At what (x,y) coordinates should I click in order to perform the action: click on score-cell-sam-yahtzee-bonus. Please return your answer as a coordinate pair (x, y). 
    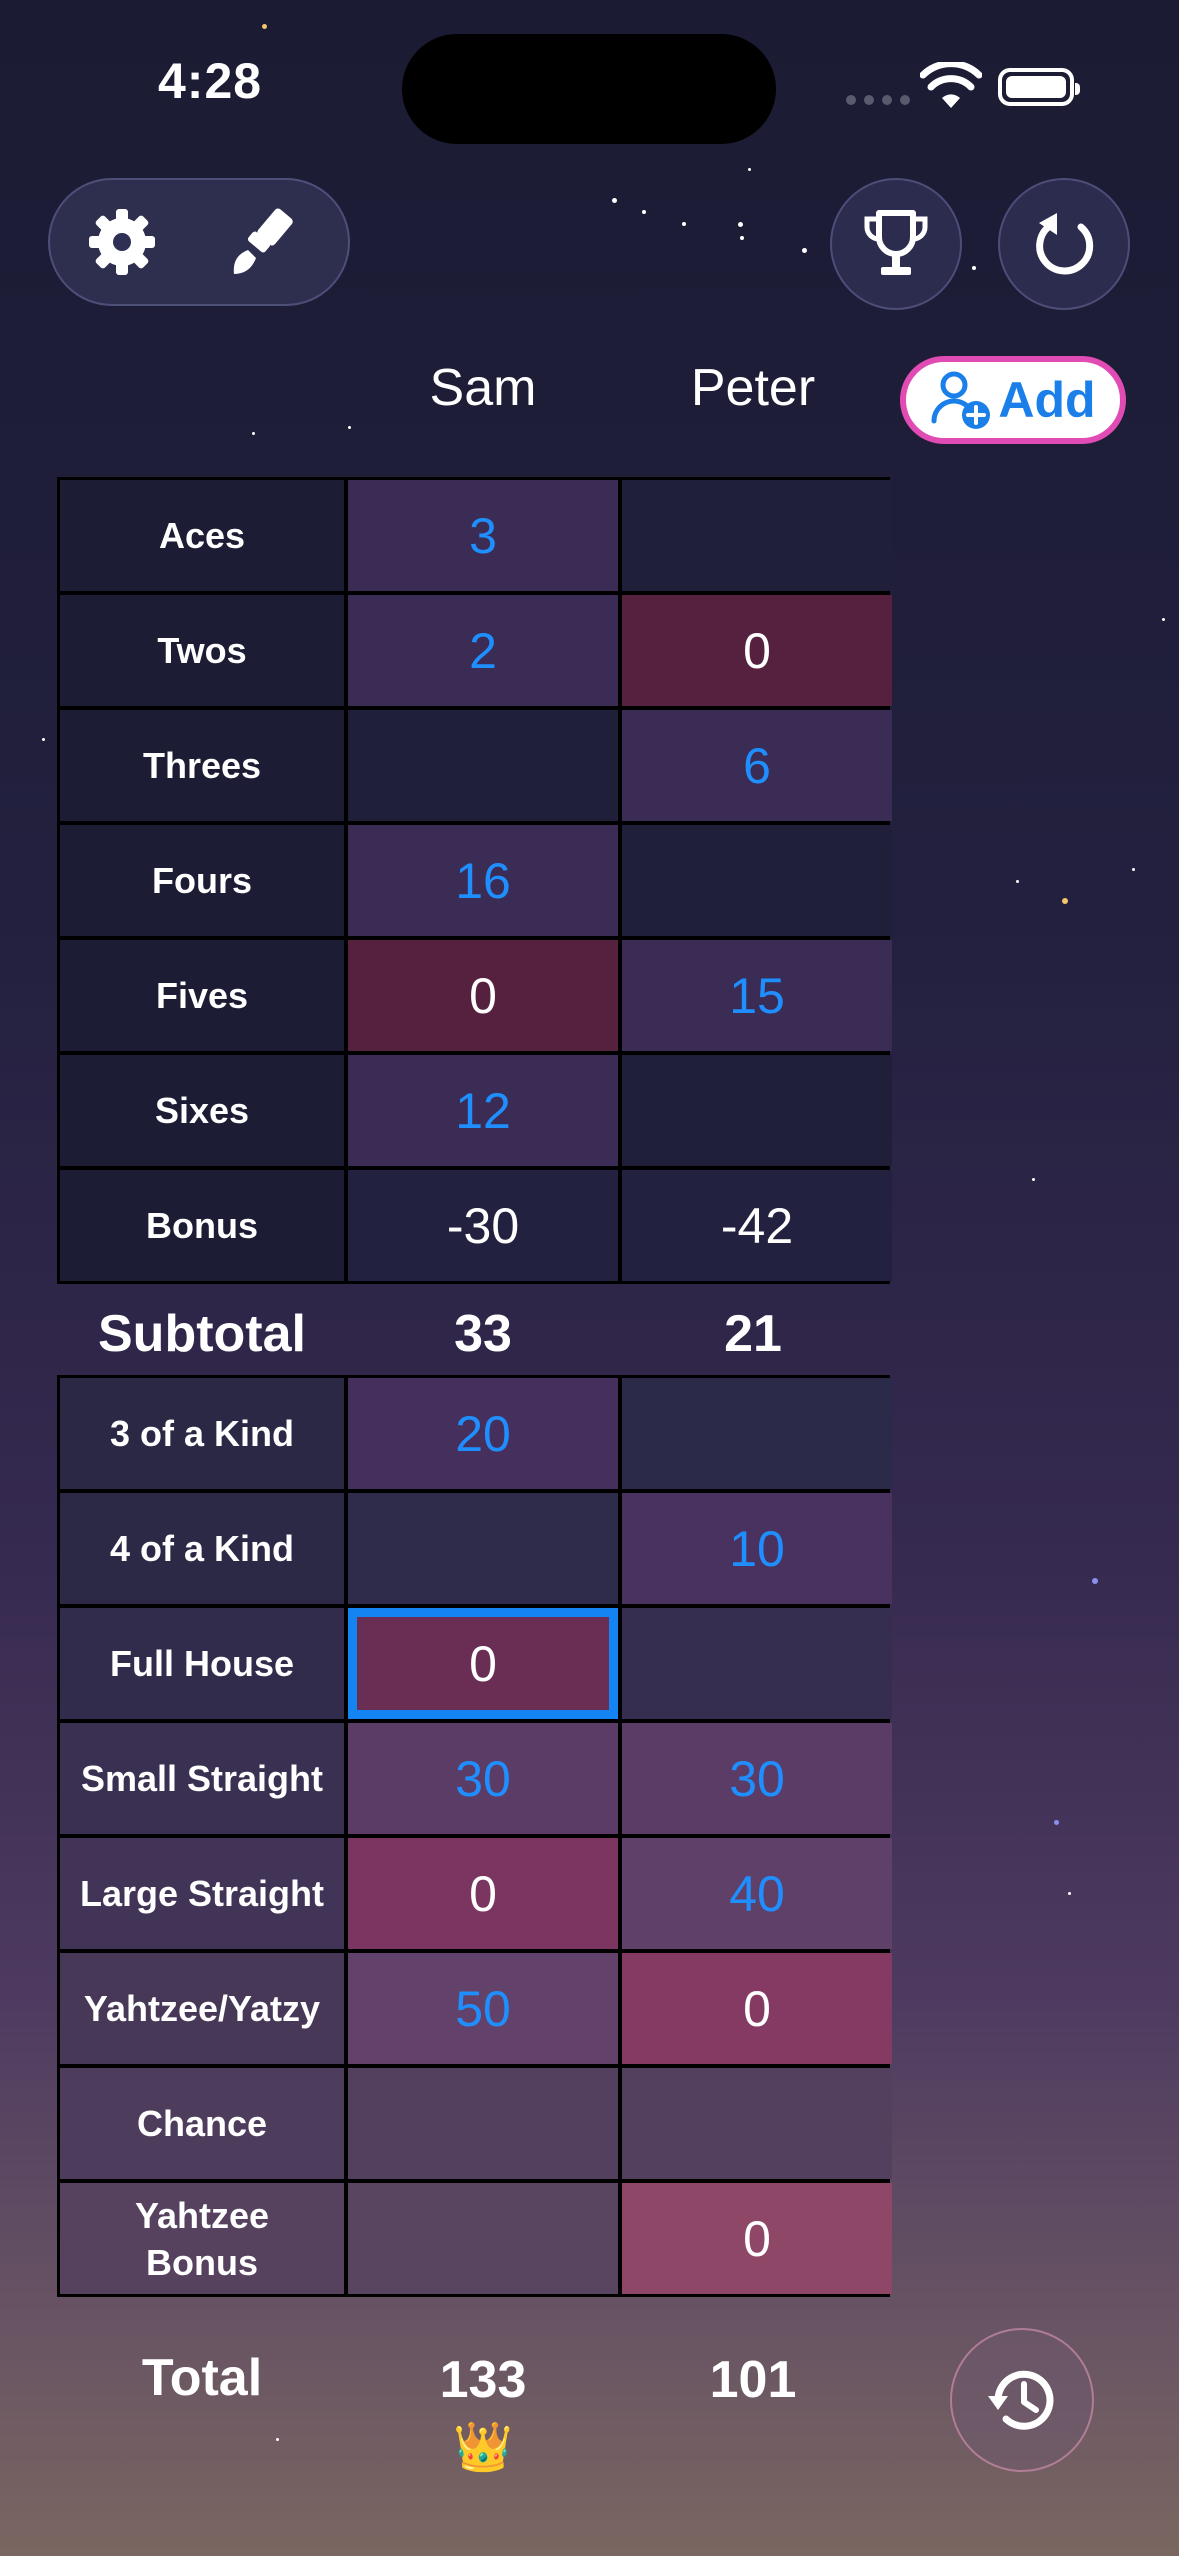
    Looking at the image, I should click on (483, 2238).